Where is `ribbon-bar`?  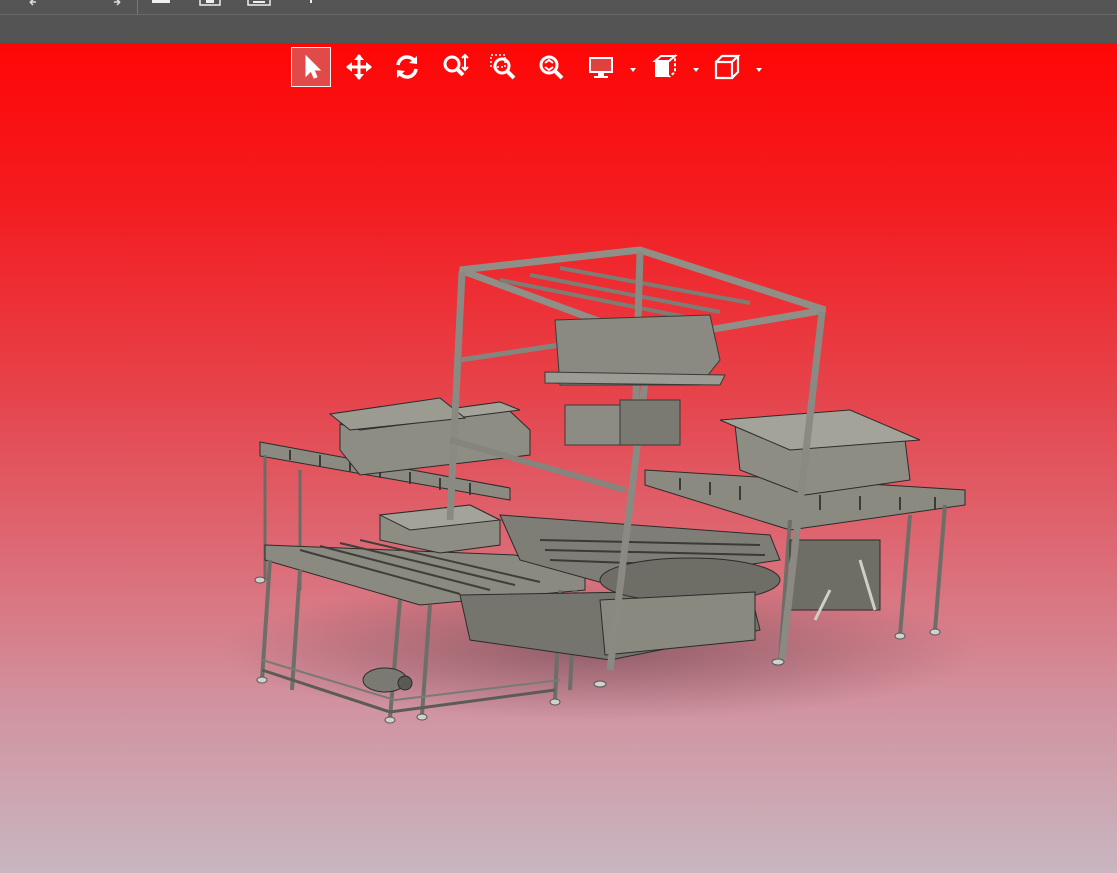 ribbon-bar is located at coordinates (558, 29).